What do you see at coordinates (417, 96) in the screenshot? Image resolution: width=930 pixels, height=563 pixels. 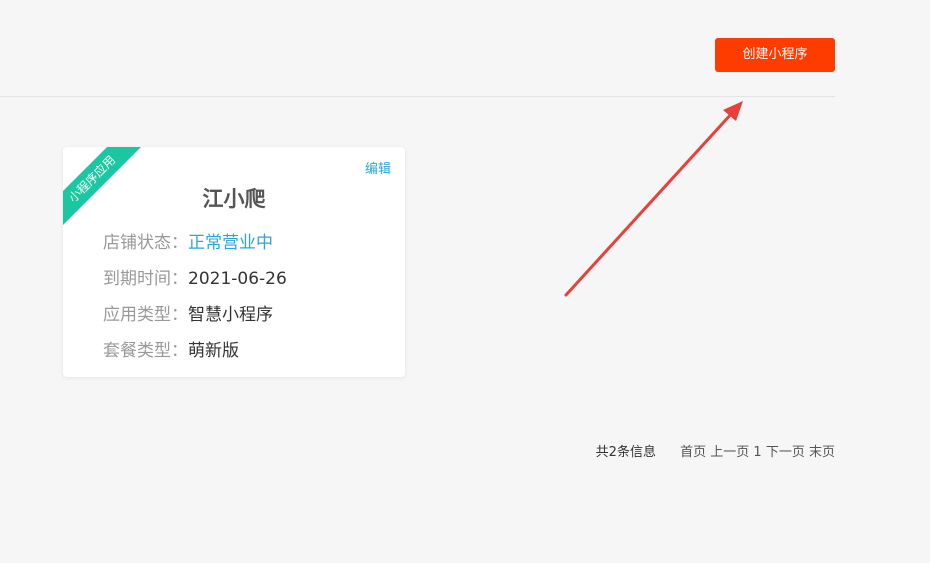 I see `header-divider` at bounding box center [417, 96].